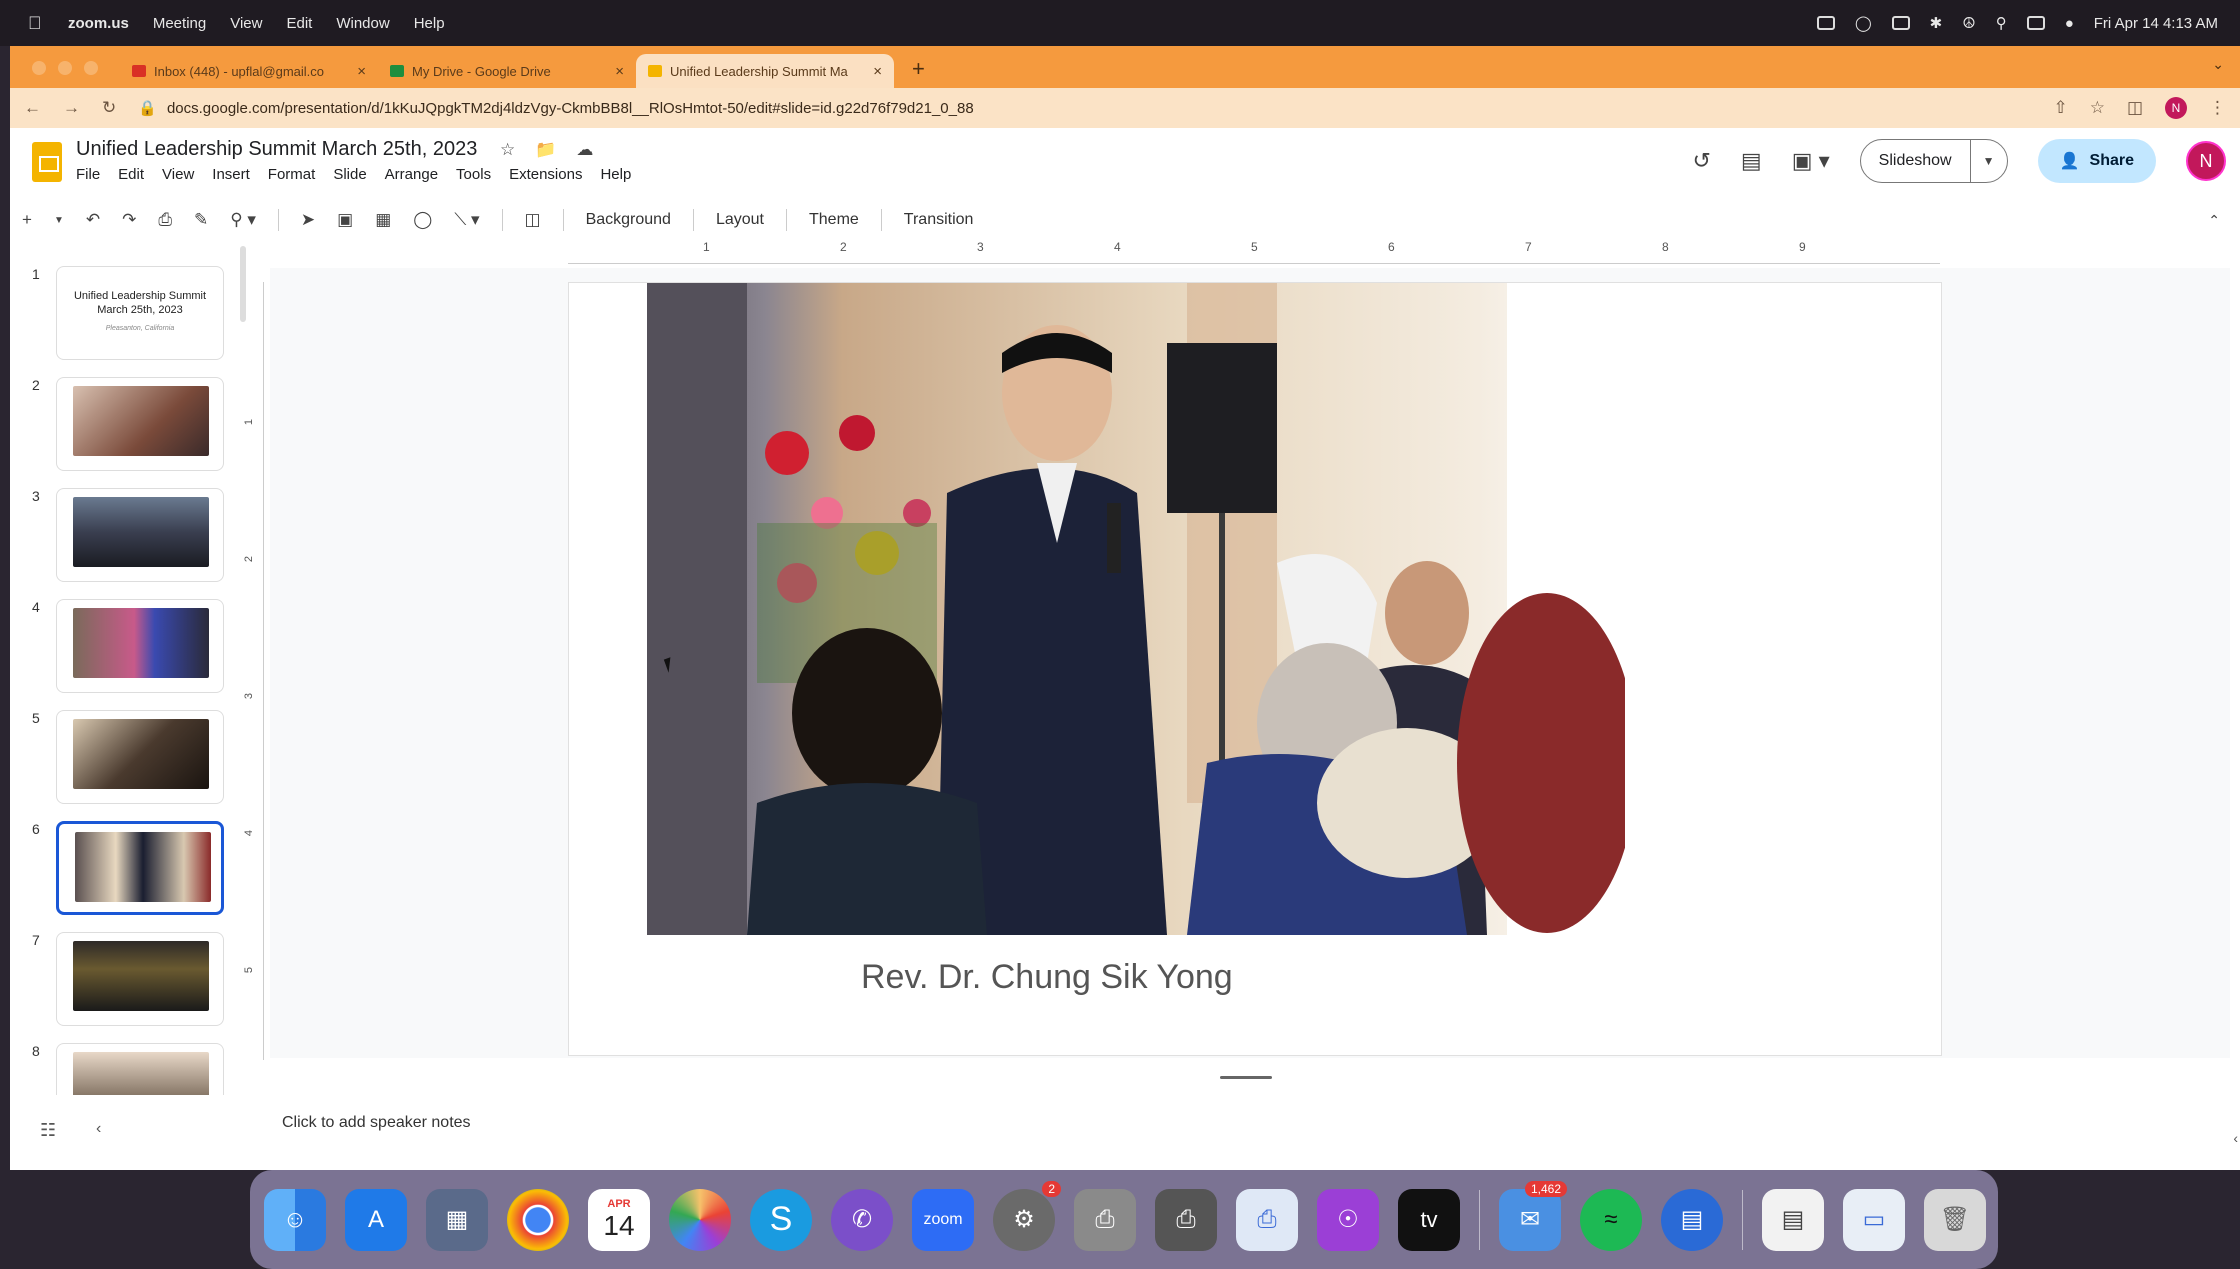 The width and height of the screenshot is (2240, 1269). What do you see at coordinates (700, 1219) in the screenshot?
I see `photos-icon` at bounding box center [700, 1219].